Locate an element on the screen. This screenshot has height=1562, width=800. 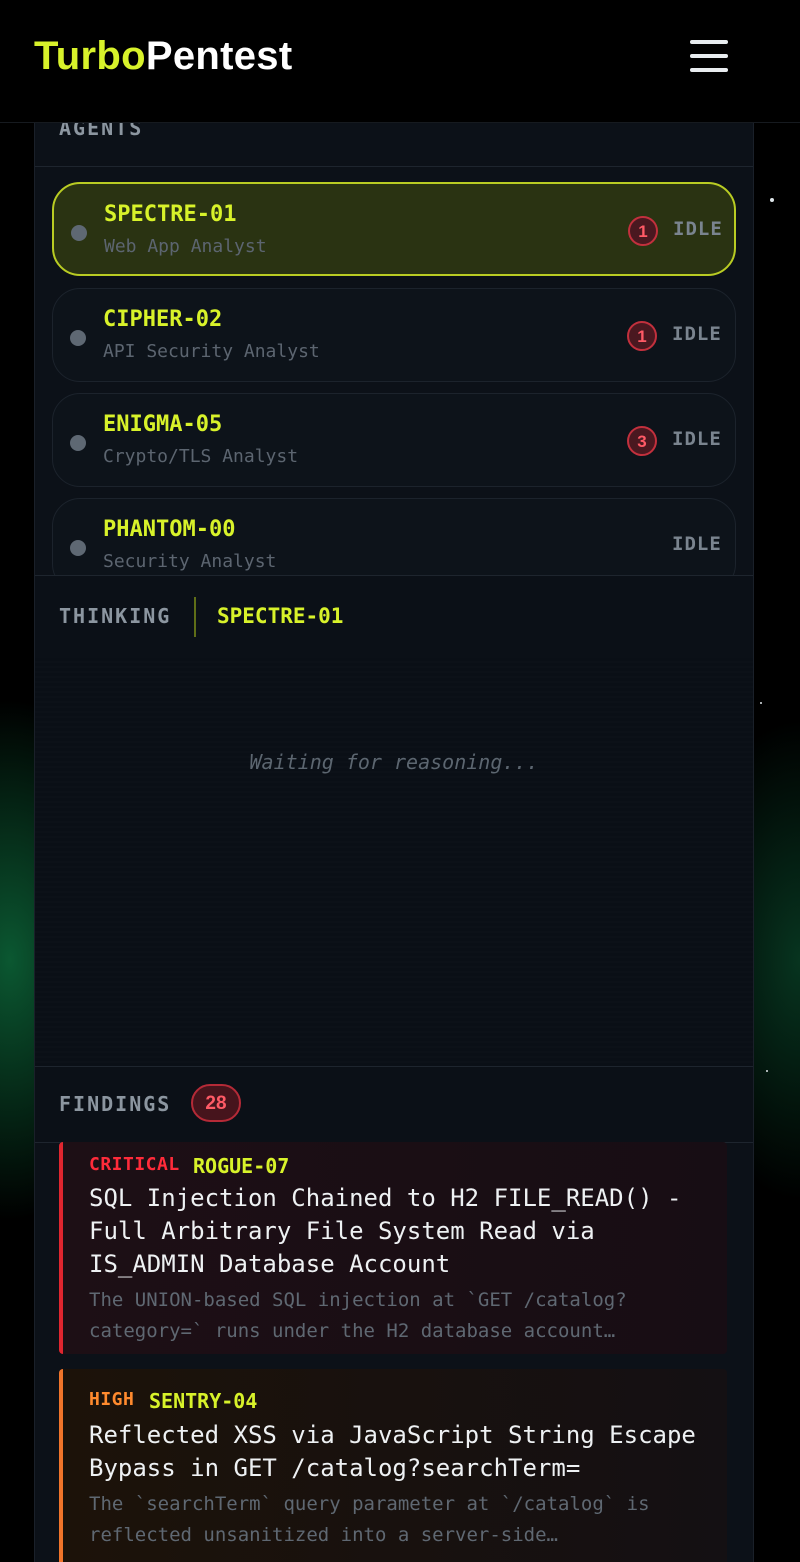
hamburger-menu-icon is located at coordinates (709, 57).